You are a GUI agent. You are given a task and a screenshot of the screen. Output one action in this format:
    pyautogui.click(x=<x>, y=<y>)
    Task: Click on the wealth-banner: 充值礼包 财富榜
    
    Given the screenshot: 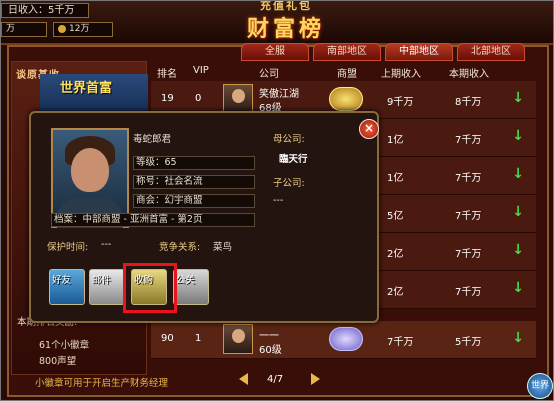 What is the action you would take?
    pyautogui.click(x=286, y=21)
    